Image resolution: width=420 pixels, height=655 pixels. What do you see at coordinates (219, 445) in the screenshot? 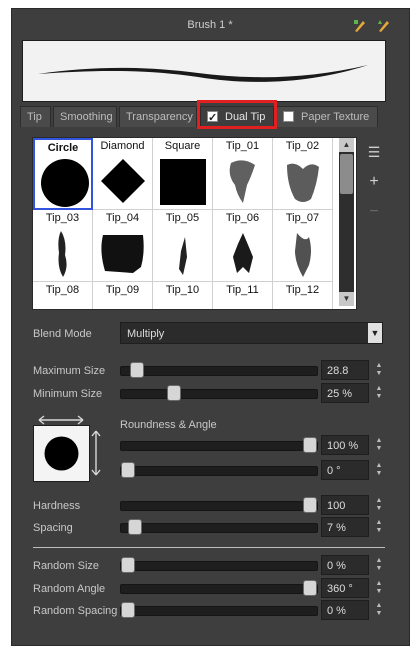
I see `roundness-slider` at bounding box center [219, 445].